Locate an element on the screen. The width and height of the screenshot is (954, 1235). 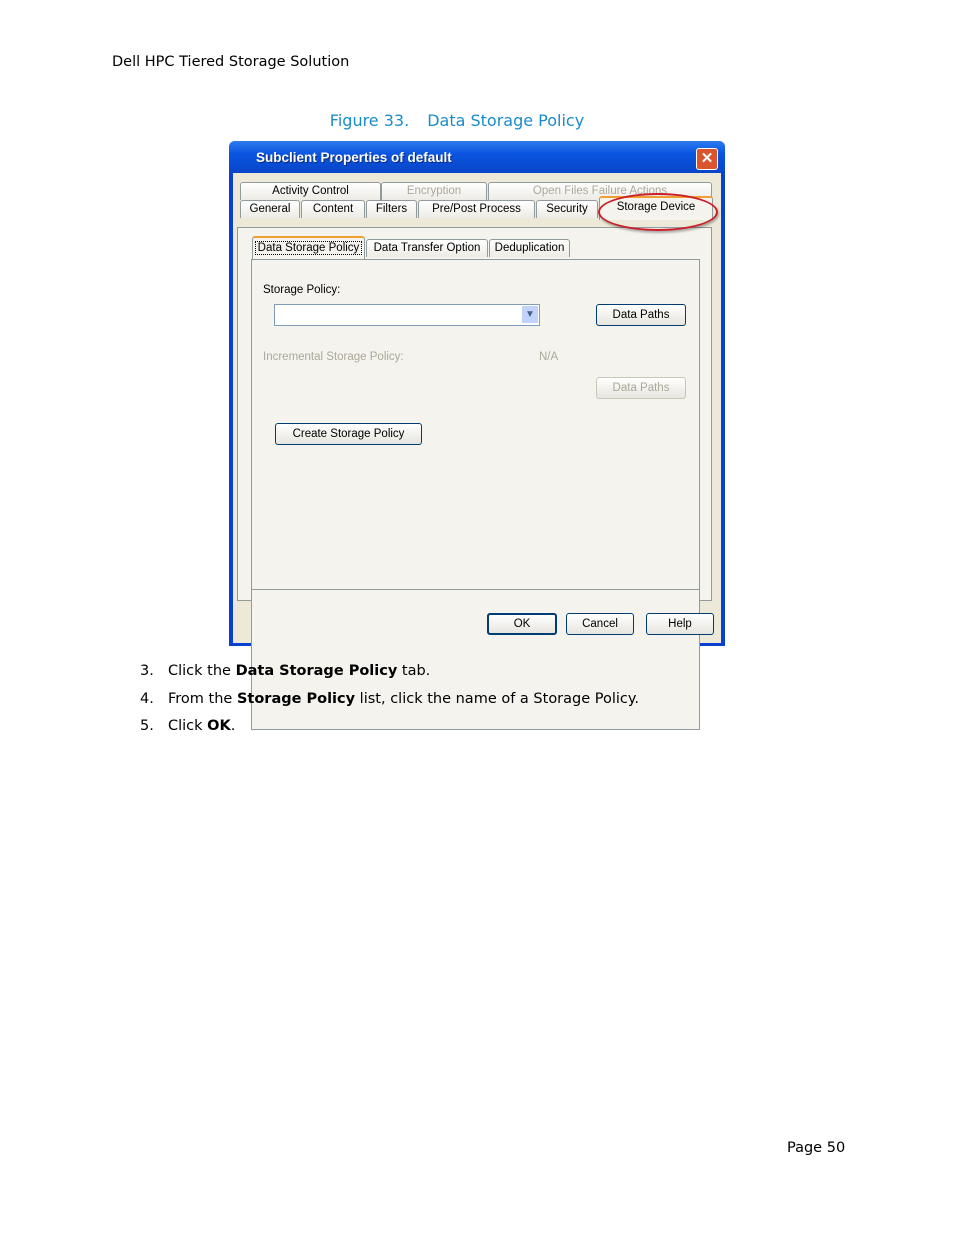
storage-policy-select: ▼ is located at coordinates (407, 315).